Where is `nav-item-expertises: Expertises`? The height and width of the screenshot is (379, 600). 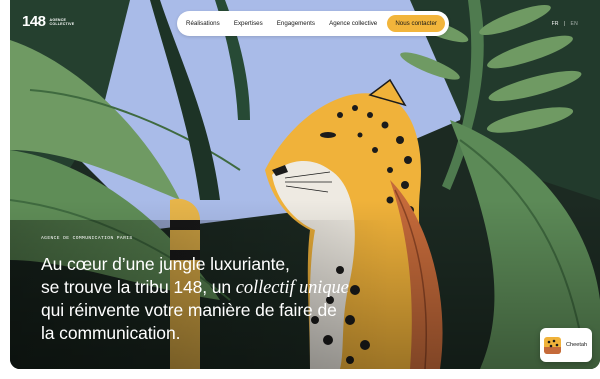 nav-item-expertises: Expertises is located at coordinates (248, 23).